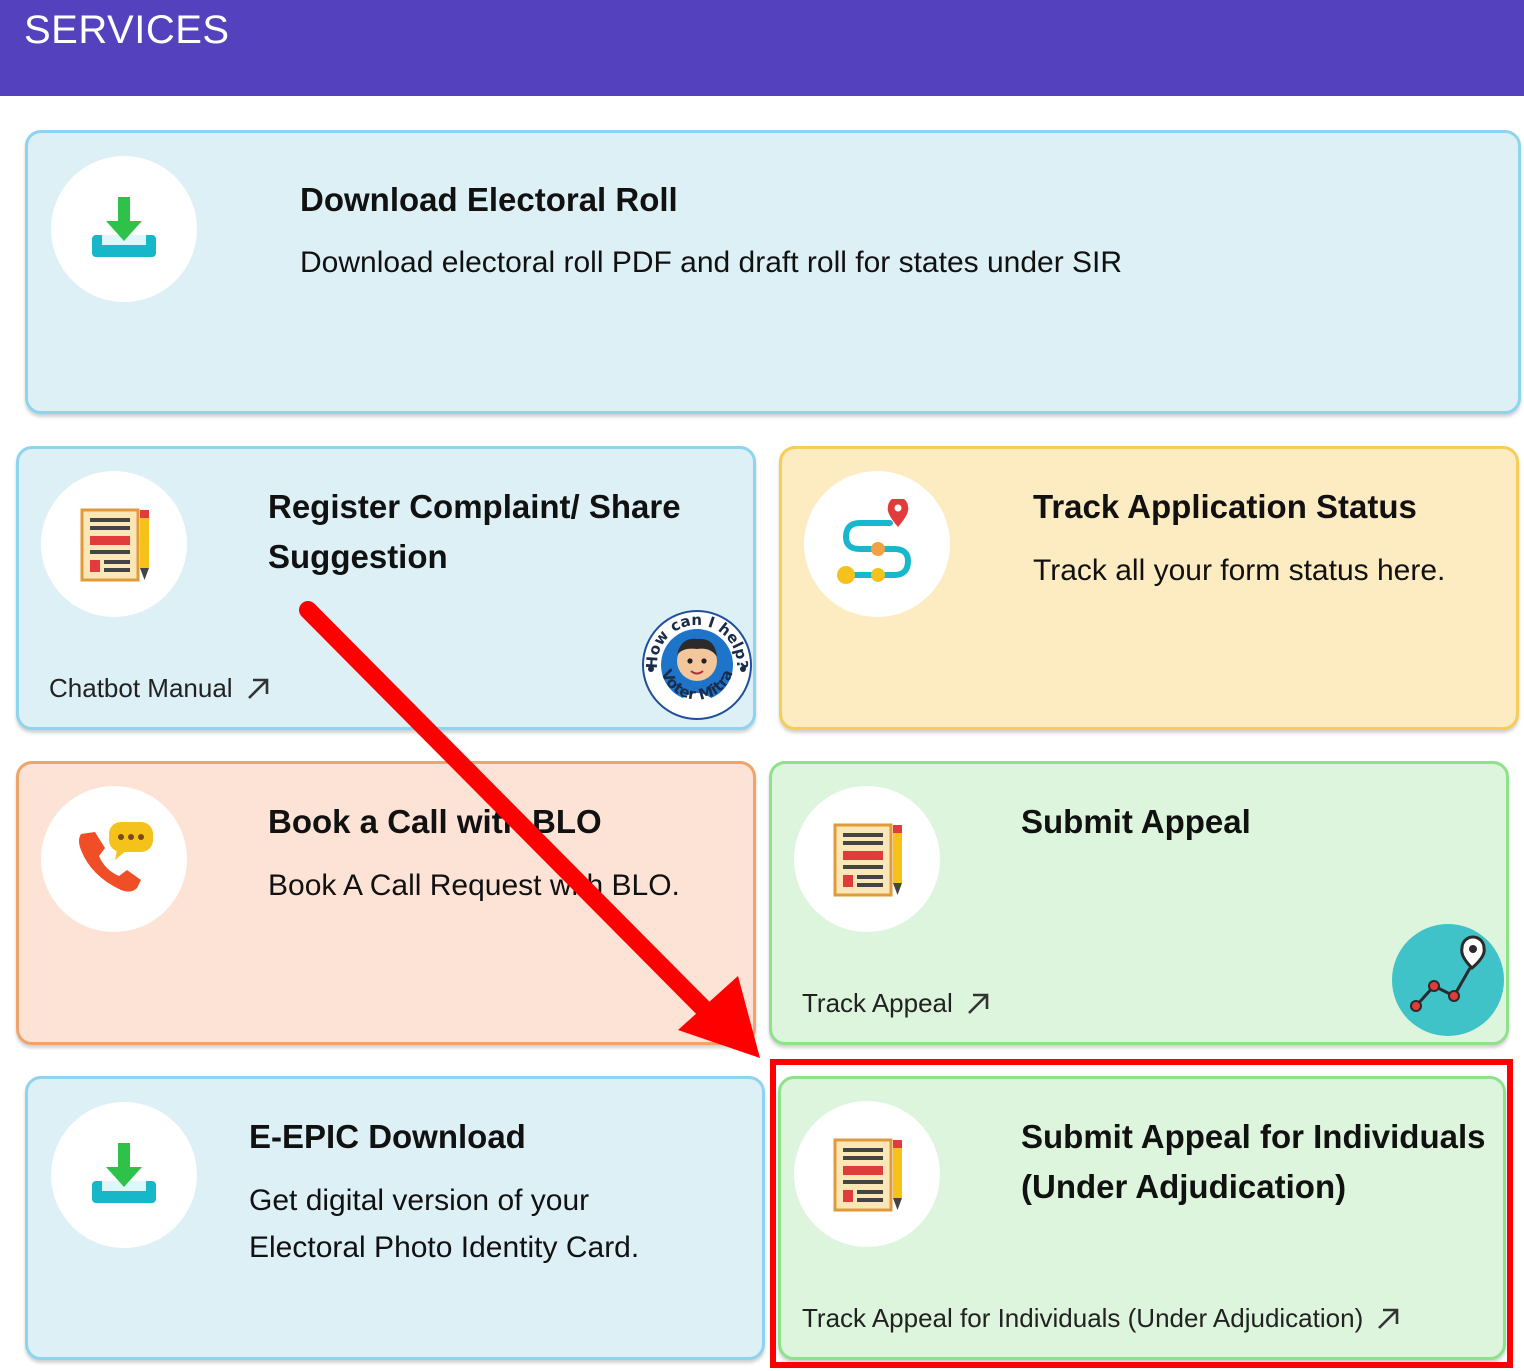 The width and height of the screenshot is (1524, 1371). Describe the element at coordinates (1448, 980) in the screenshot. I see `track-path-icon` at that location.